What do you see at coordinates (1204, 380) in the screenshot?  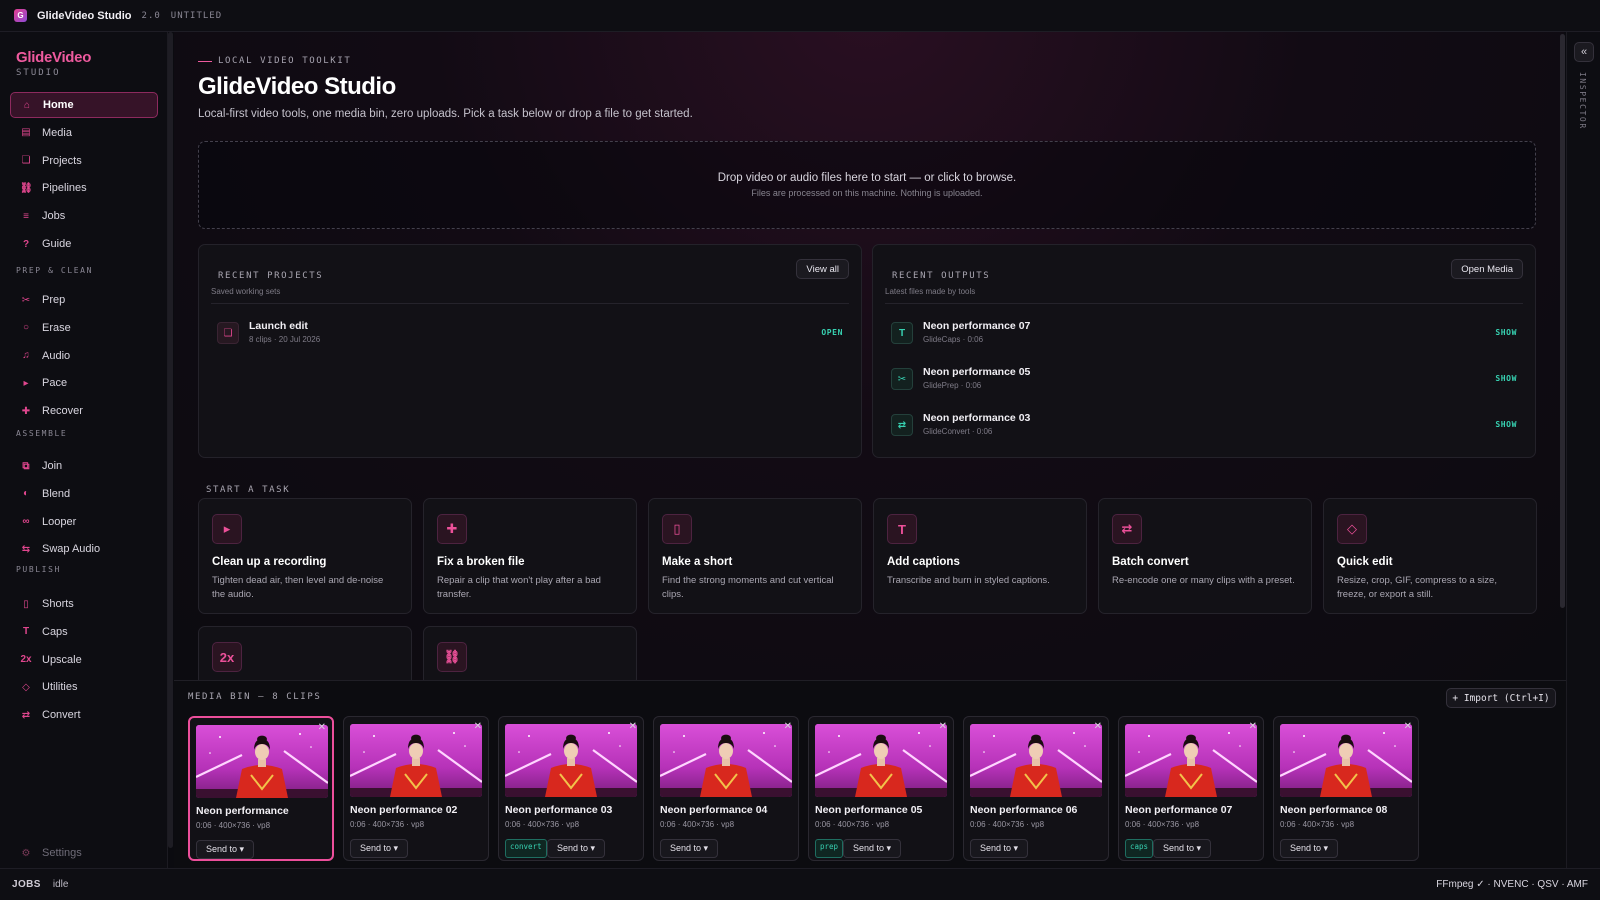 I see `list-item: ✂ Neon performance 05 GlidePrep · 0:06 SHOW` at bounding box center [1204, 380].